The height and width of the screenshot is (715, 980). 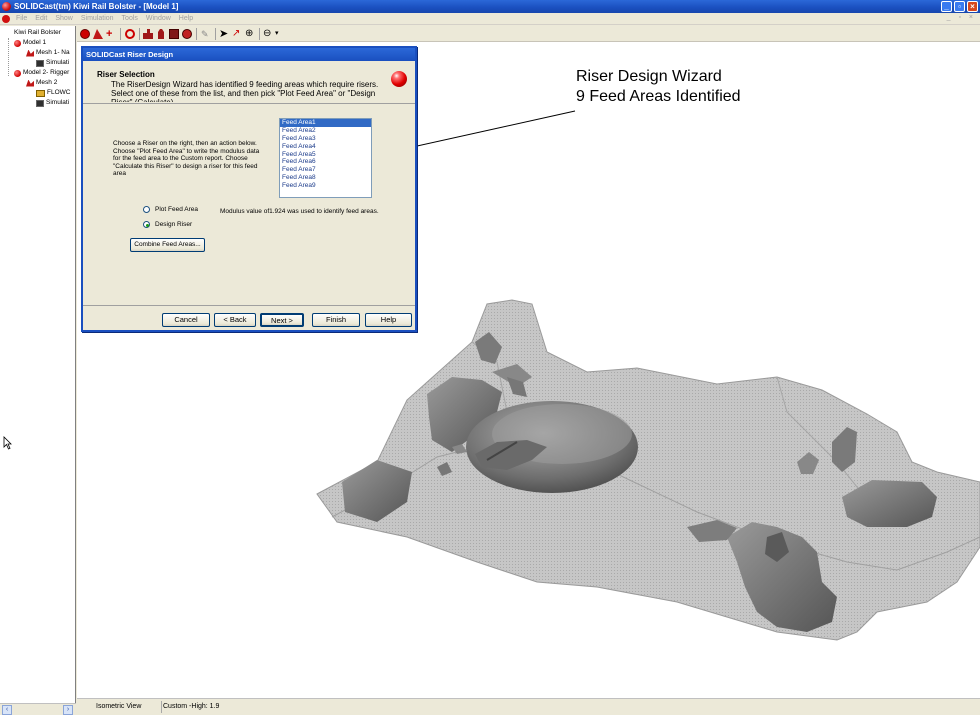 I want to click on feeder-tool-icon, so click(x=161, y=34).